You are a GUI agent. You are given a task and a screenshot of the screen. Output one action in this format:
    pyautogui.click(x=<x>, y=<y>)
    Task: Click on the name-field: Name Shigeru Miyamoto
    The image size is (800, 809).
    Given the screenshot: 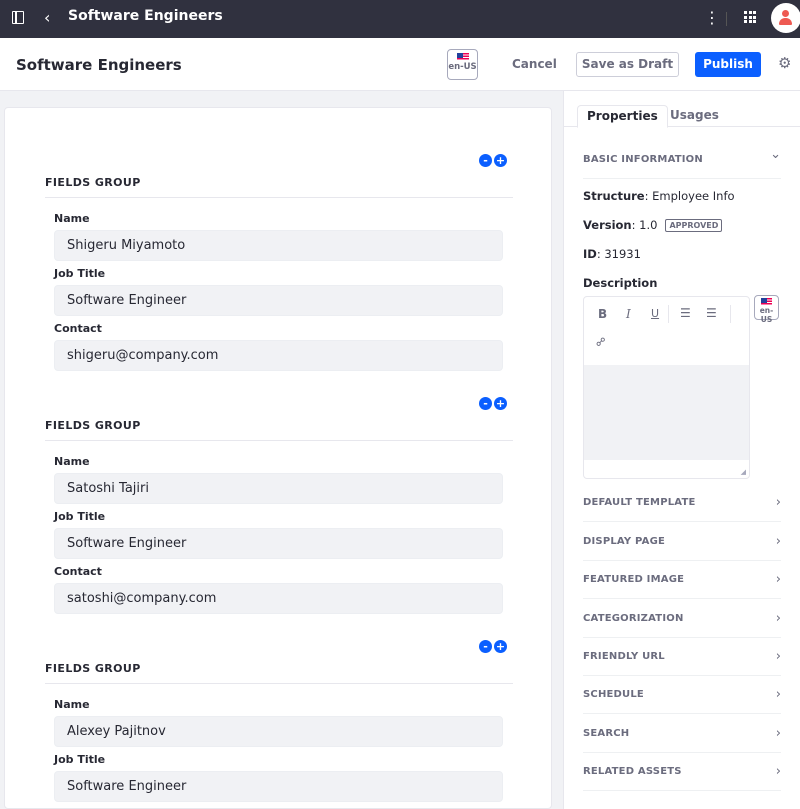 What is the action you would take?
    pyautogui.click(x=278, y=236)
    